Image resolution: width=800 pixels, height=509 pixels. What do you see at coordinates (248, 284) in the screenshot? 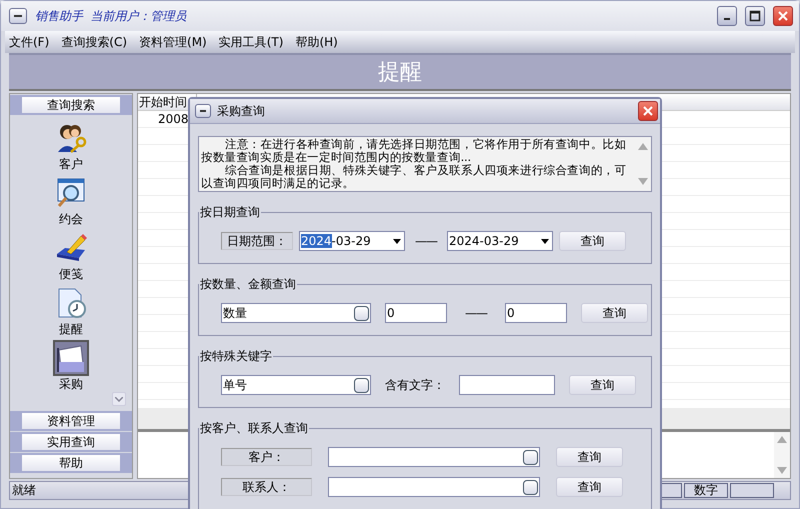
I see `group-title: 按数量、金额查询` at bounding box center [248, 284].